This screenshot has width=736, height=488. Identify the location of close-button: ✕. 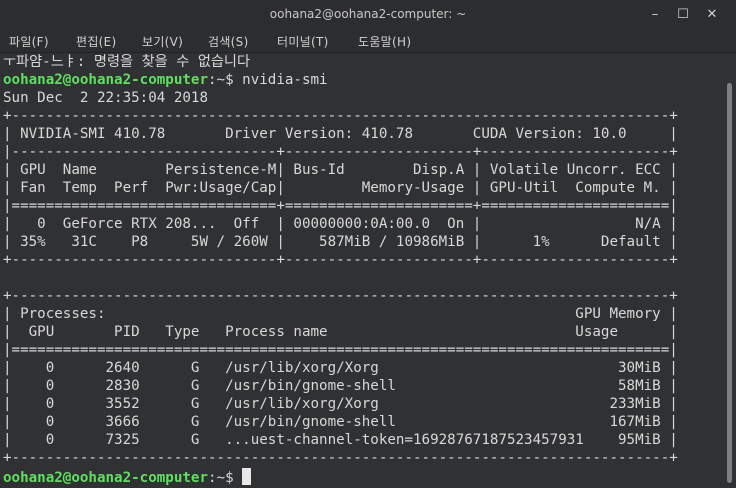
(712, 15).